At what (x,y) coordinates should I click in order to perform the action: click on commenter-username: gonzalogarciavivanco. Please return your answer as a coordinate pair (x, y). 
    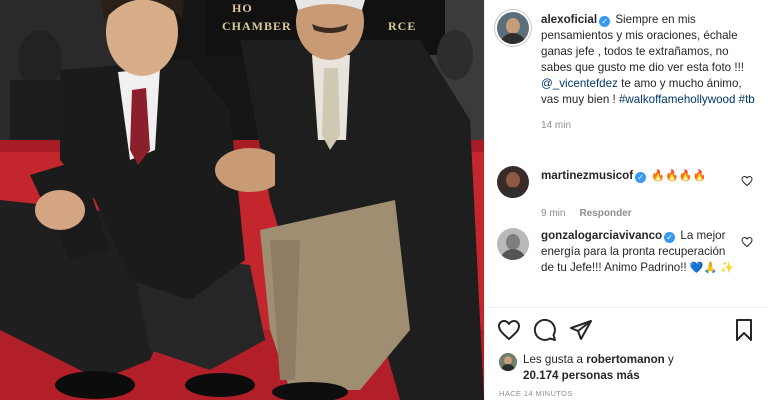
    Looking at the image, I should click on (601, 235).